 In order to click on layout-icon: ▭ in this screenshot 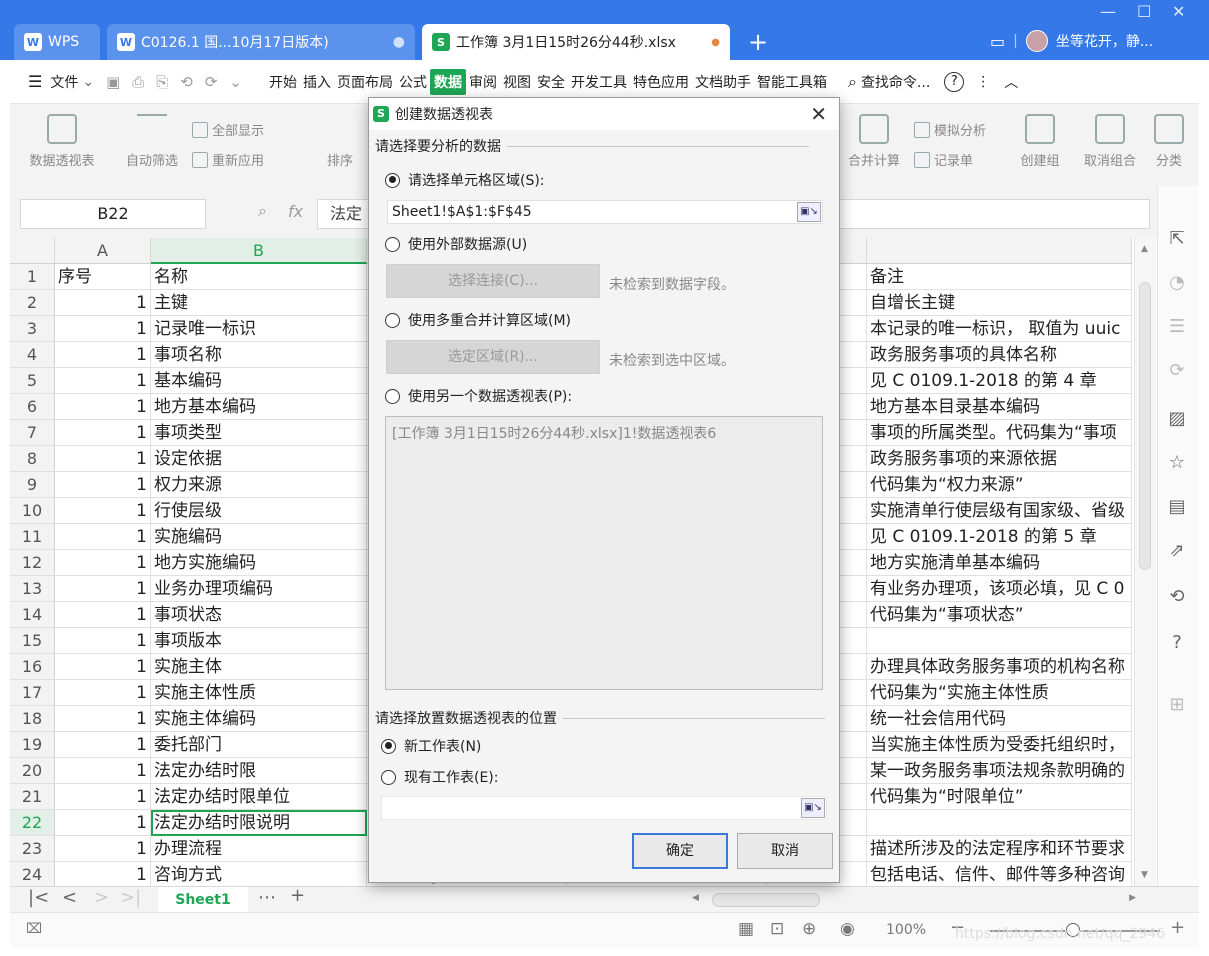, I will do `click(997, 41)`.